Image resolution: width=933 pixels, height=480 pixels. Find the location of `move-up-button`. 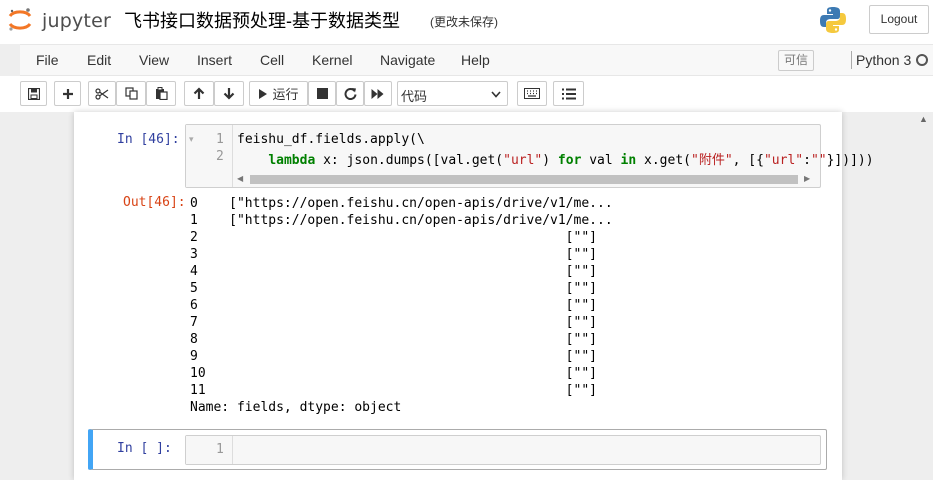

move-up-button is located at coordinates (199, 93).